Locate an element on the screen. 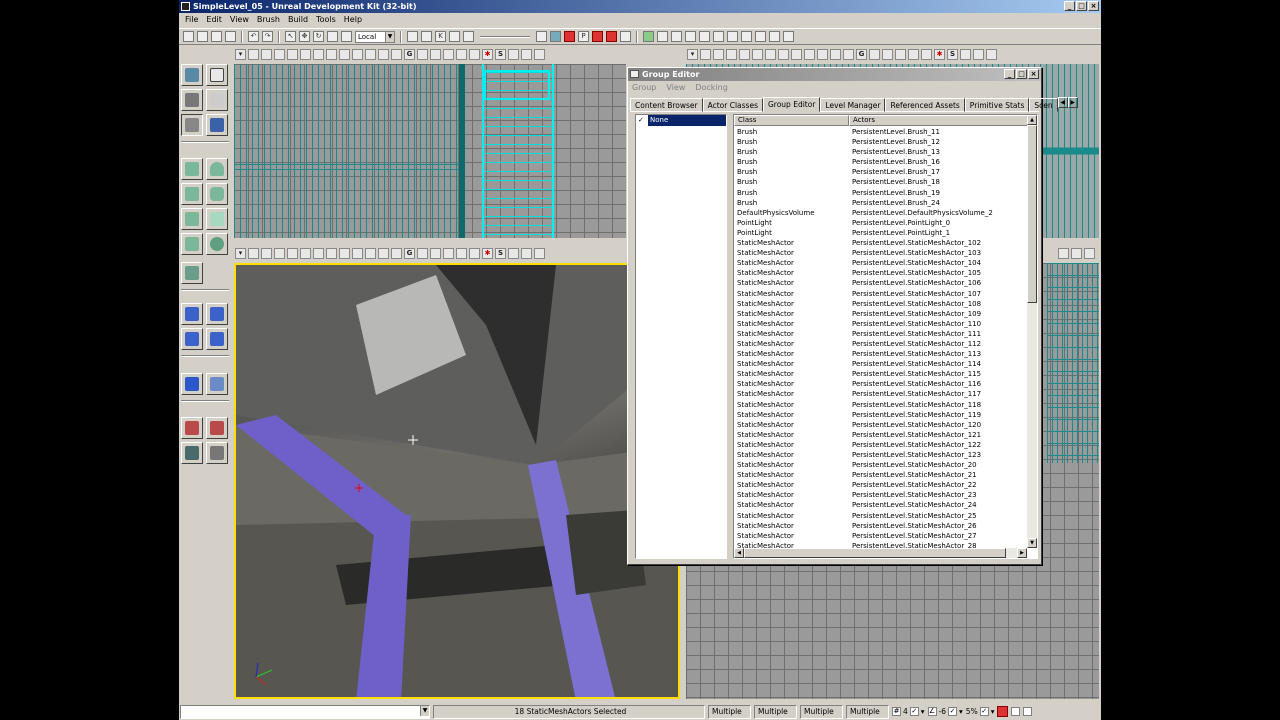 Image resolution: width=1280 pixels, height=720 pixels. table-row: Brush PersistentLevel.Brush_19 is located at coordinates (879, 193).